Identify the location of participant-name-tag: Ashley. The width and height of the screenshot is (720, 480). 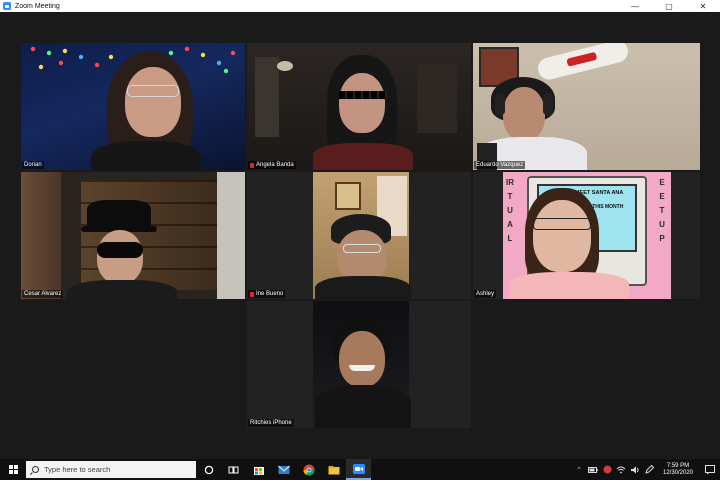
(485, 294).